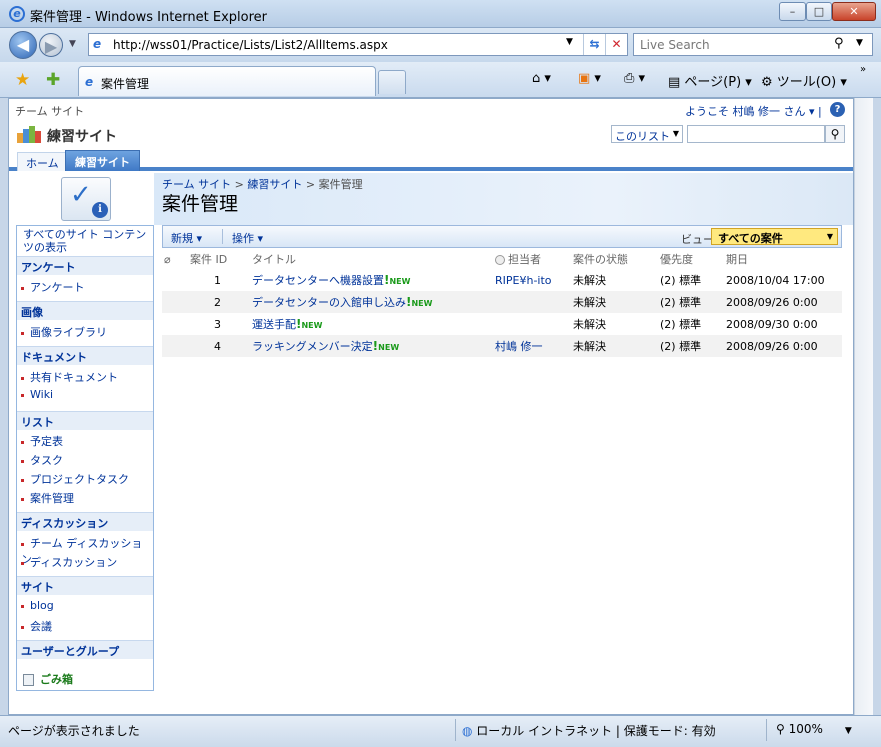 This screenshot has height=747, width=881. What do you see at coordinates (753, 44) in the screenshot?
I see `search-box: Live Search ⚲ ▼` at bounding box center [753, 44].